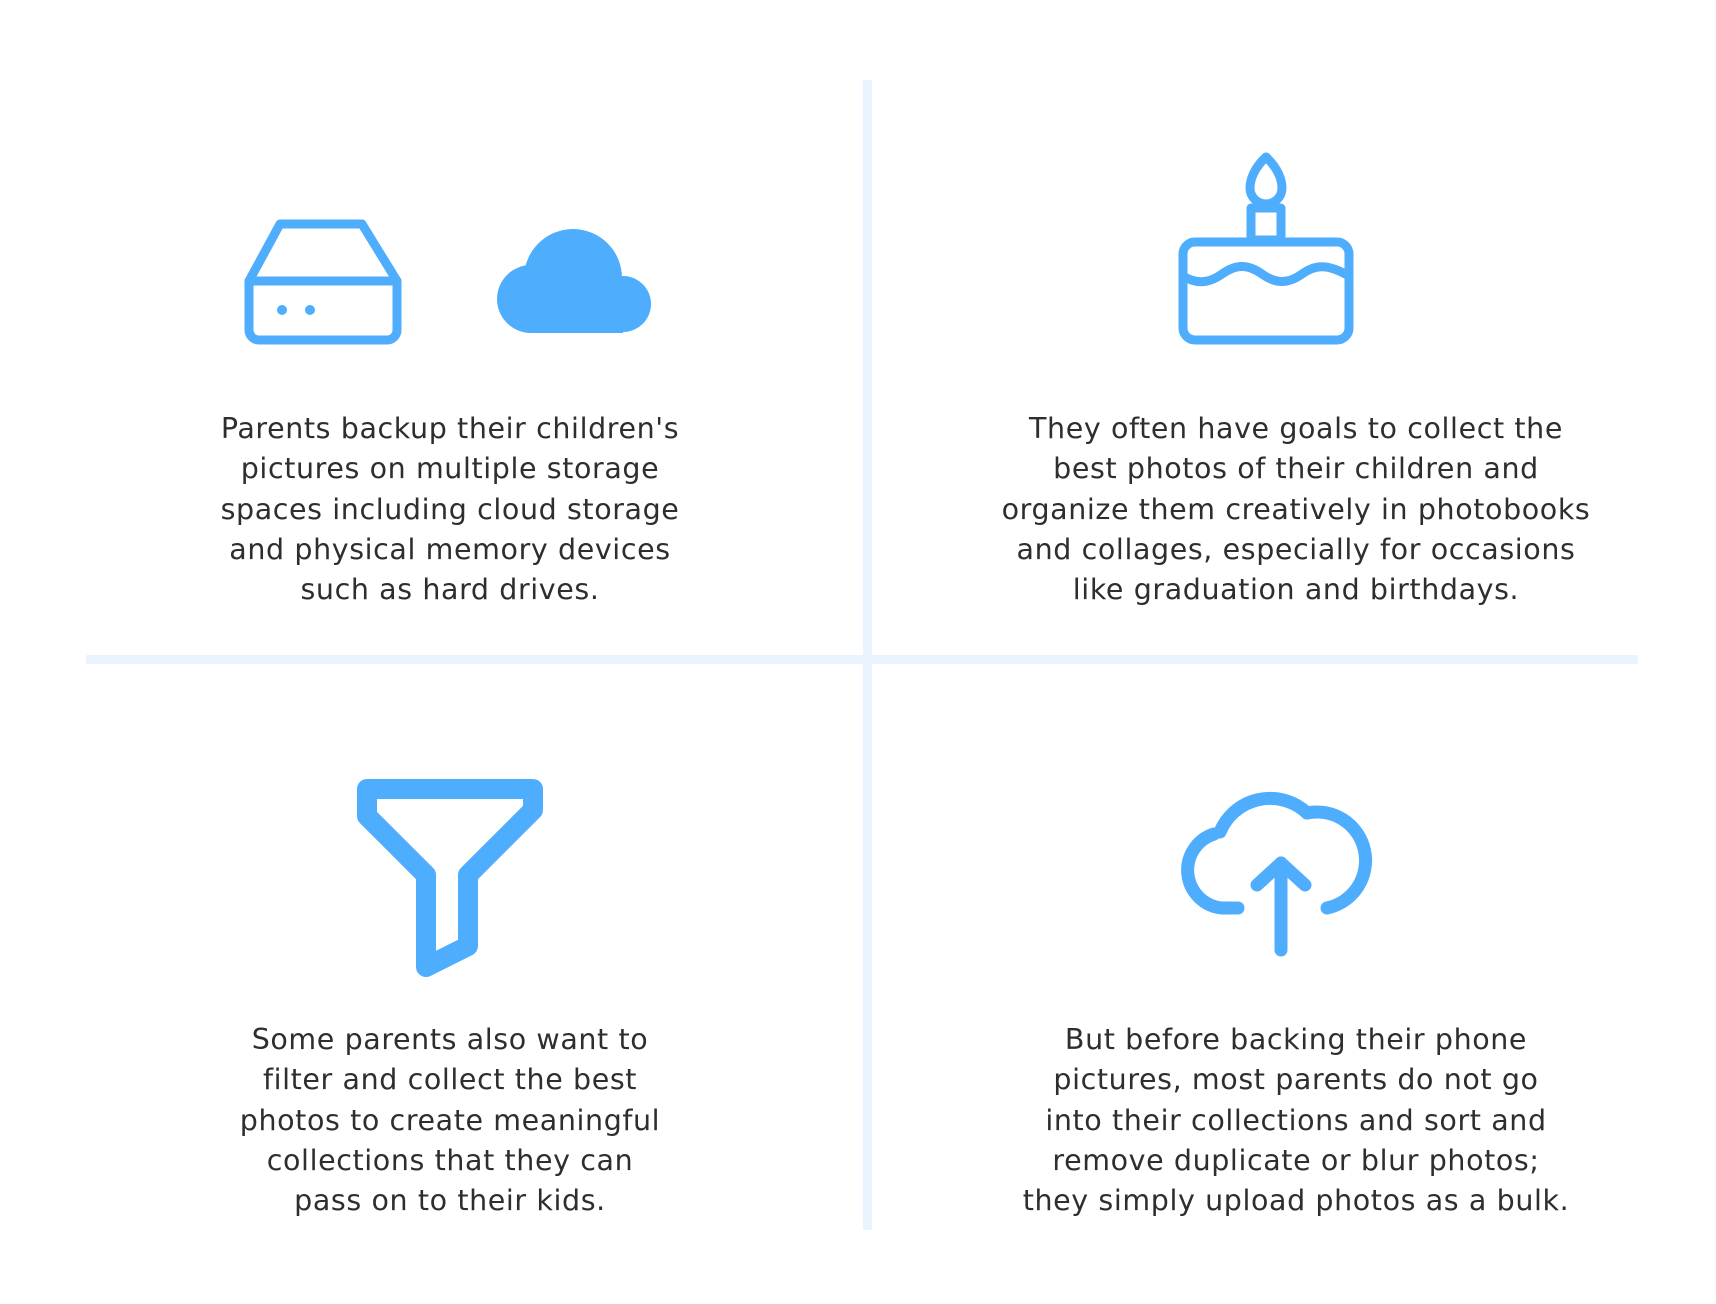 The width and height of the screenshot is (1716, 1304). Describe the element at coordinates (1296, 590) in the screenshot. I see `caption-line: like graduation and birthdays.` at that location.